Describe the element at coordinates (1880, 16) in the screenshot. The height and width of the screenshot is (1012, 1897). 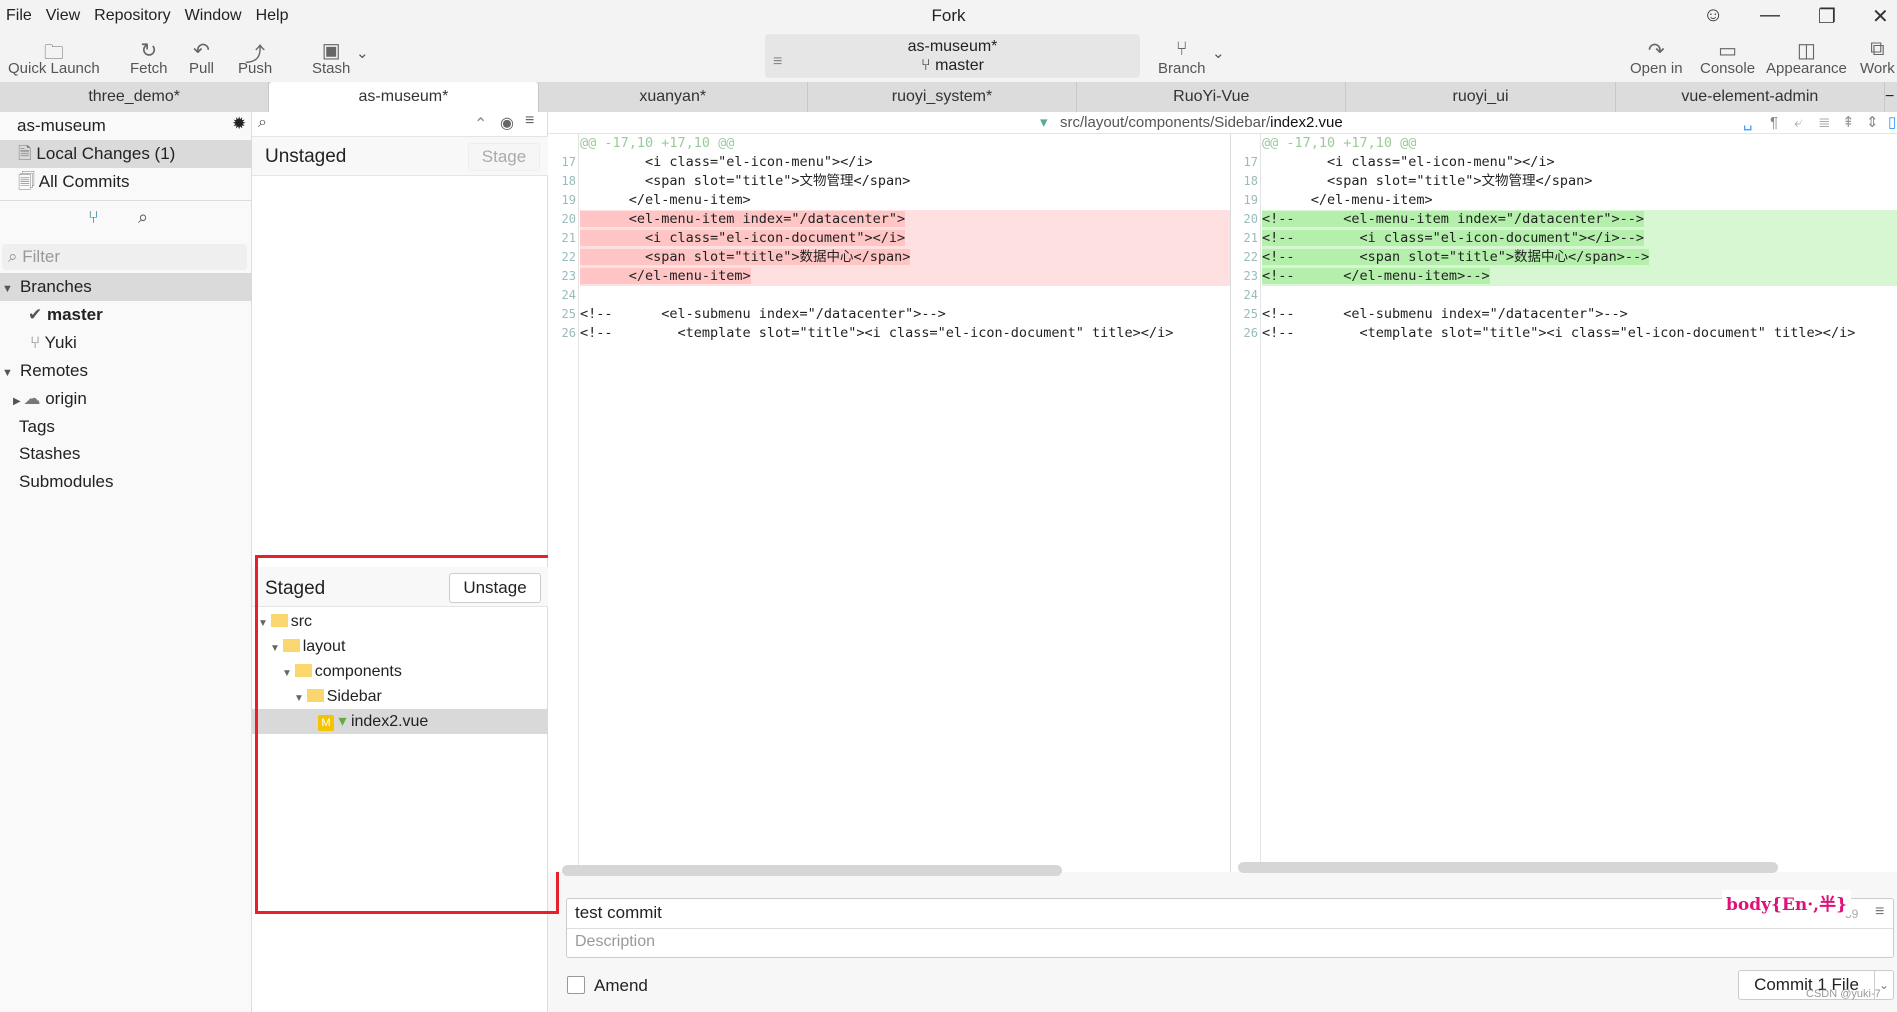
I see `close-button: ✕` at that location.